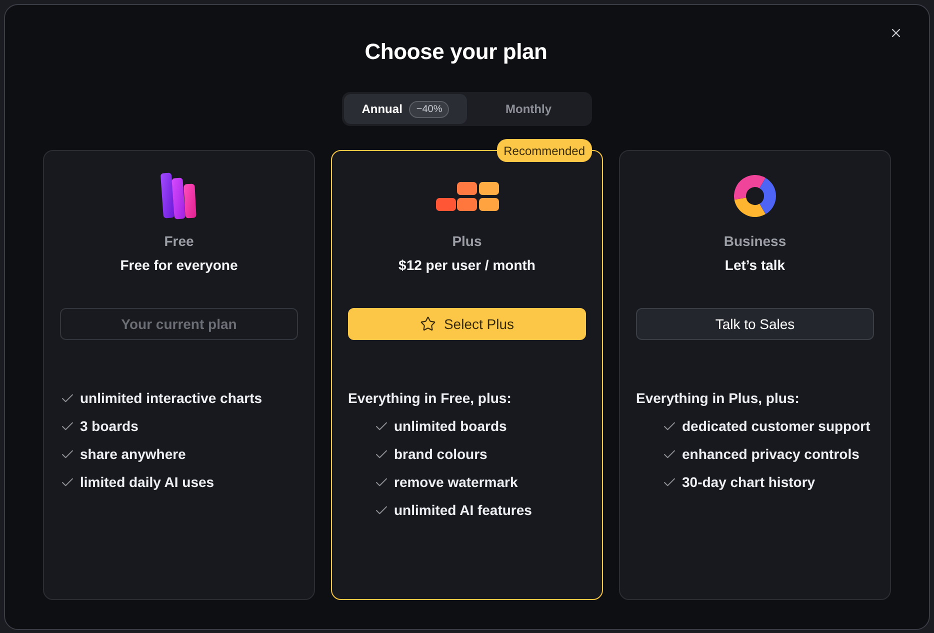 Image resolution: width=934 pixels, height=633 pixels. Describe the element at coordinates (749, 482) in the screenshot. I see `feature-text: 30-day chart history` at that location.